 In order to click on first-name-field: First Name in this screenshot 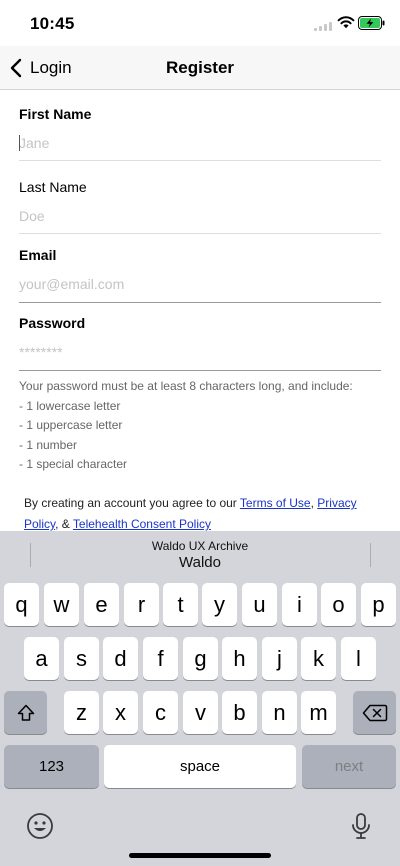, I will do `click(200, 133)`.